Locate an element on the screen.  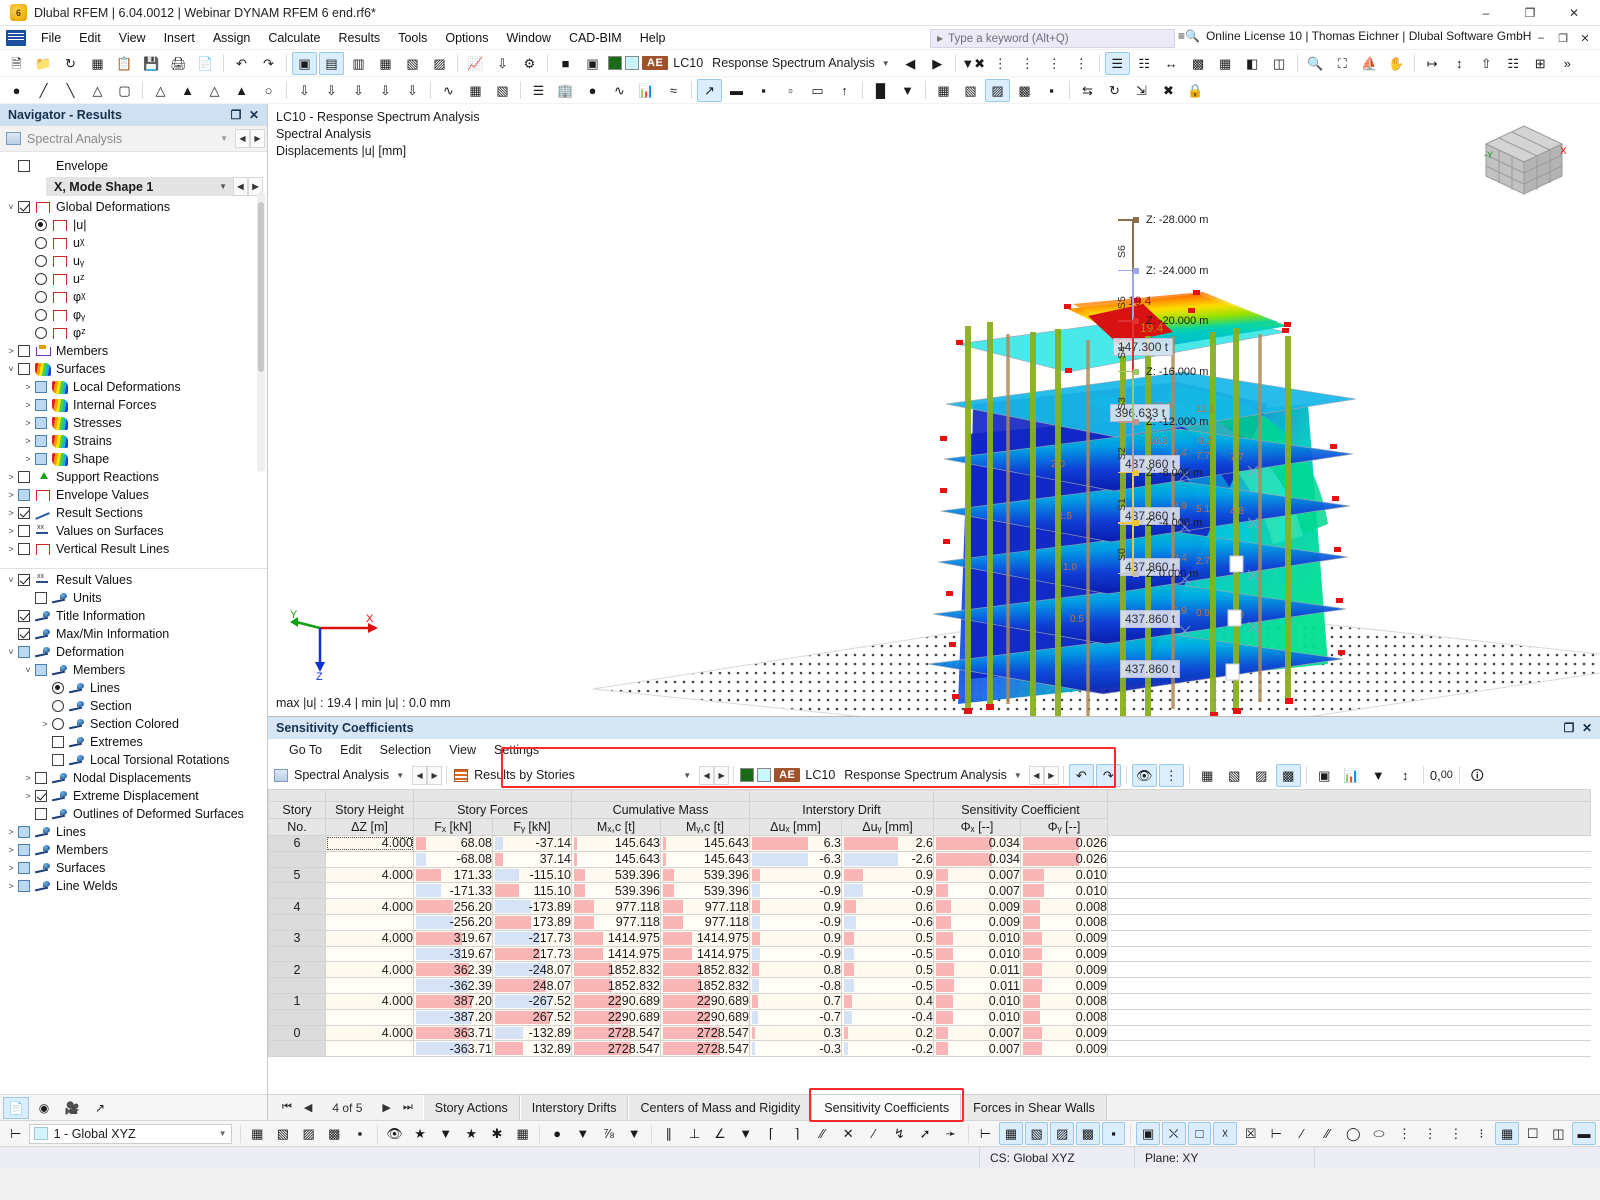
grid-cell-mx: 145.643 is located at coordinates (616, 859).